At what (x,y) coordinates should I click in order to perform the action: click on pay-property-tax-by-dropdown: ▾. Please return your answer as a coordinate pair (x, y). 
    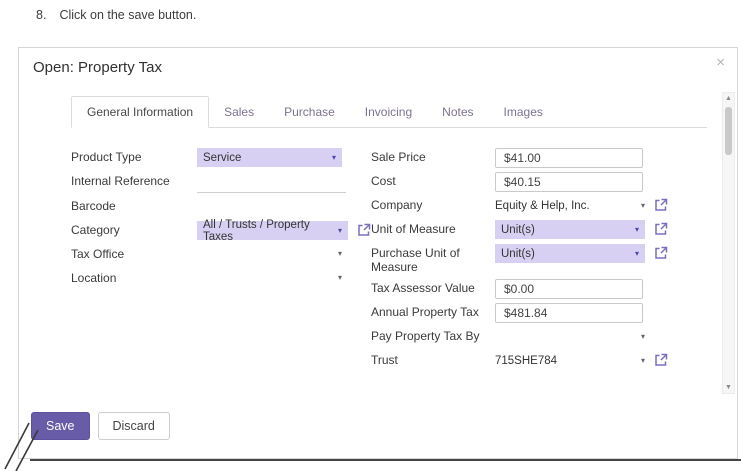
    Looking at the image, I should click on (570, 337).